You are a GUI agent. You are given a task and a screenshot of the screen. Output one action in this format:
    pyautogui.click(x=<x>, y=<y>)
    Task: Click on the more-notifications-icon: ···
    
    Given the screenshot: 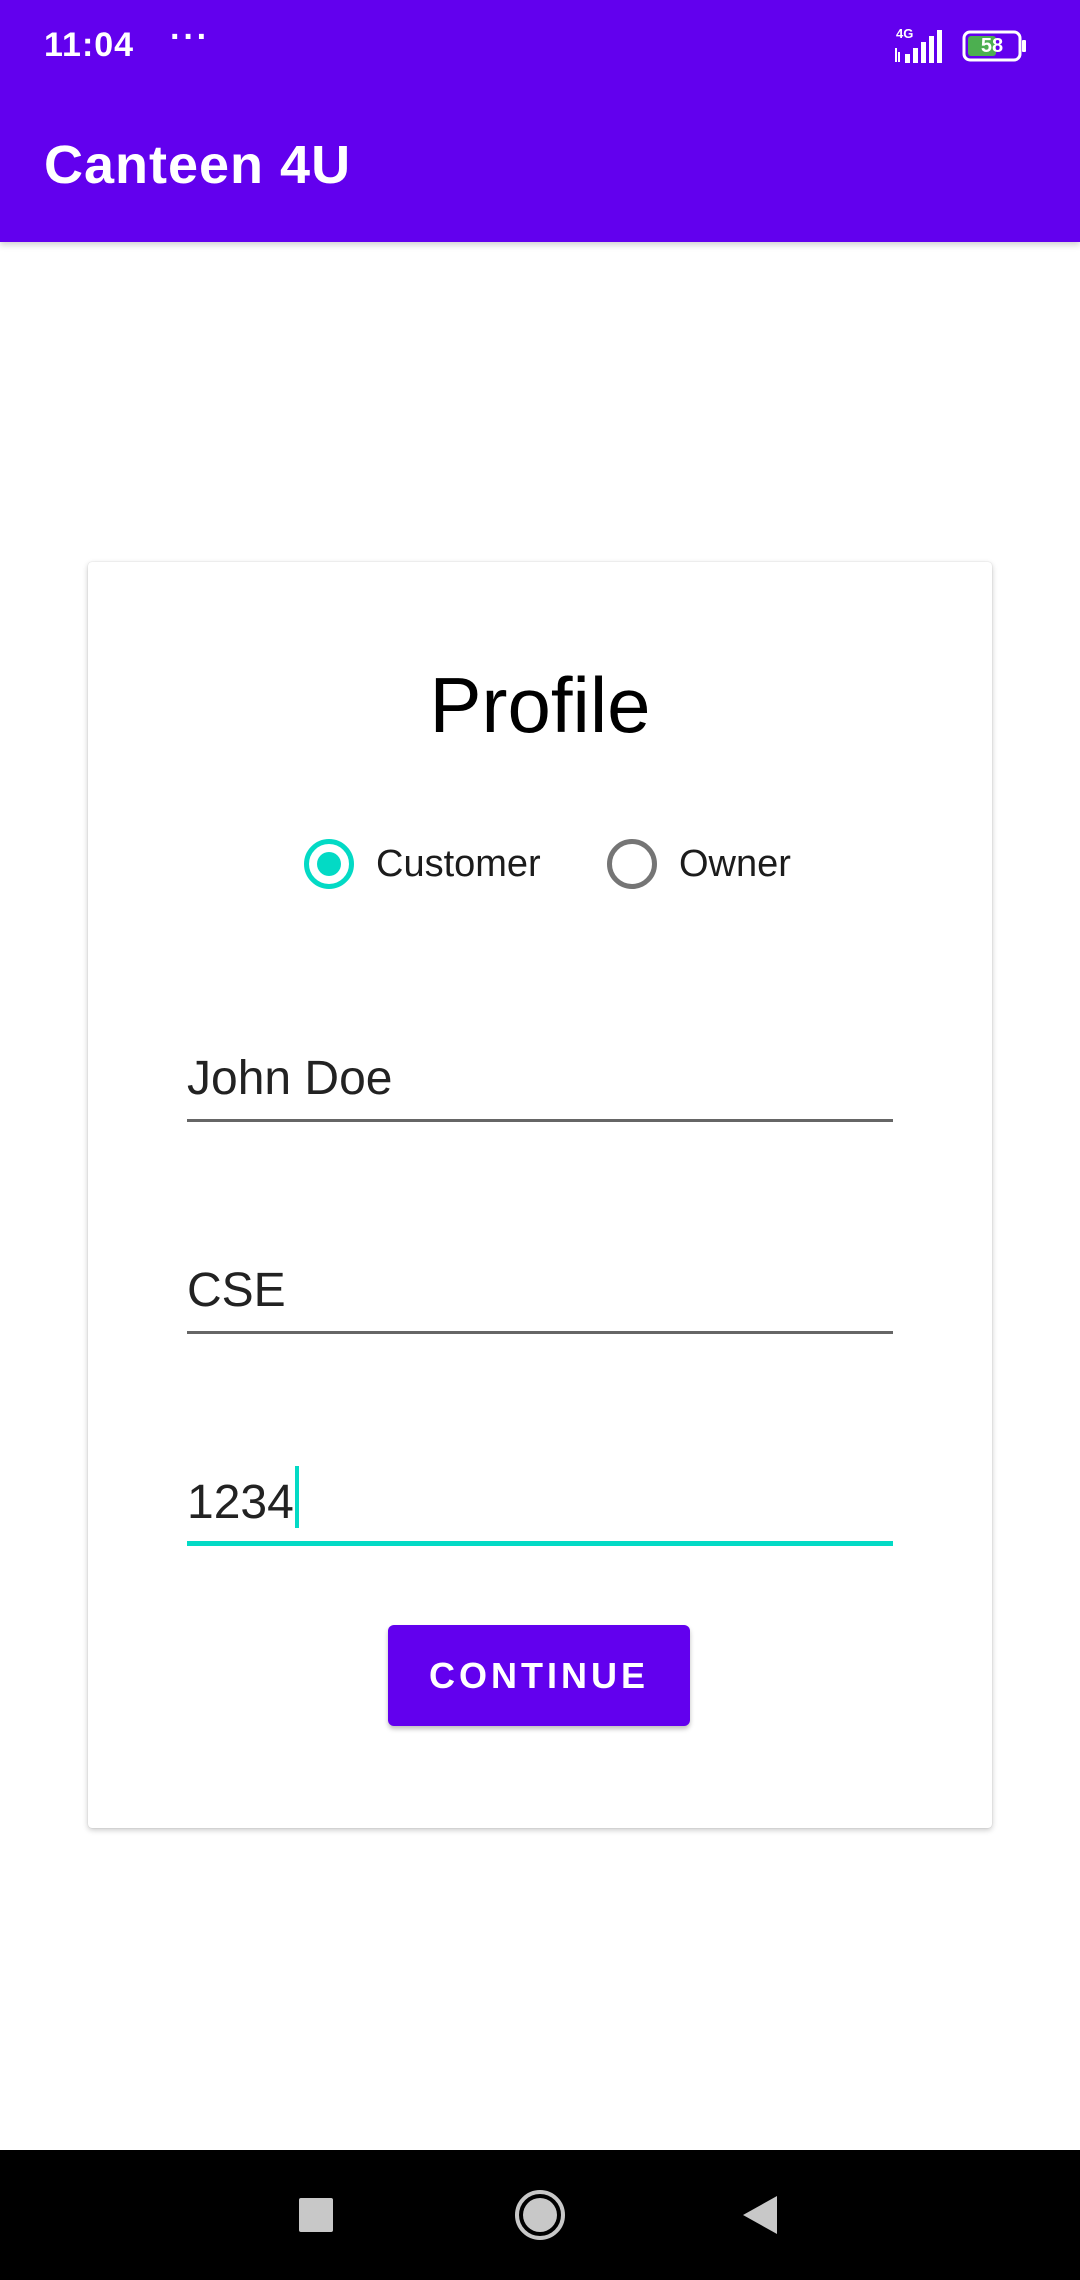 What is the action you would take?
    pyautogui.click(x=190, y=37)
    